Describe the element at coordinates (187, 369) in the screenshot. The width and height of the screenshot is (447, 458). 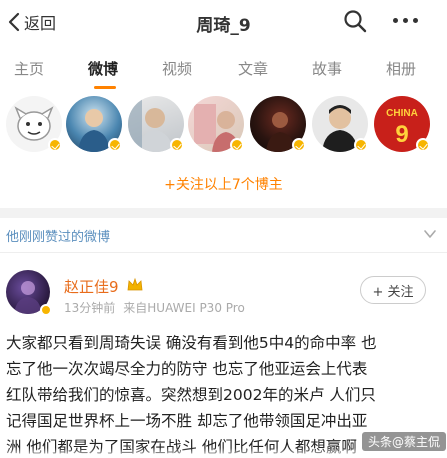
I see `post-text-line: 忘了他一次次竭尽全力的防守 也忘了他亚运会上代表` at that location.